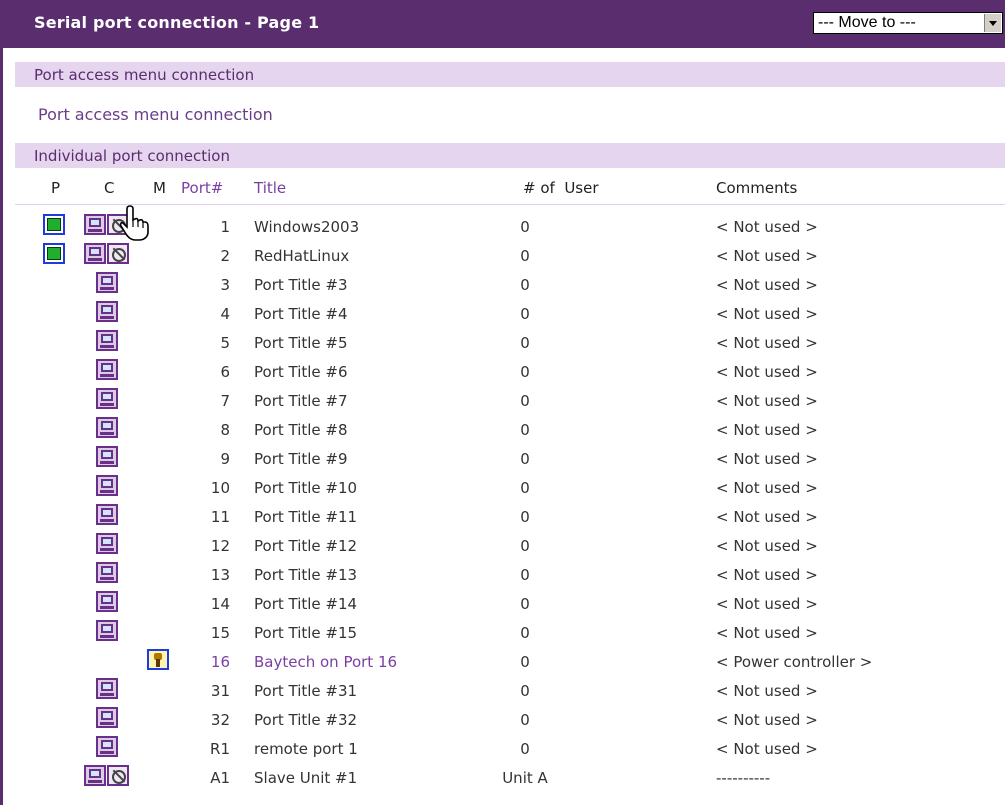  What do you see at coordinates (502, 459) in the screenshot?
I see `table-row: 9 Port Title #9 0 < Not used >` at bounding box center [502, 459].